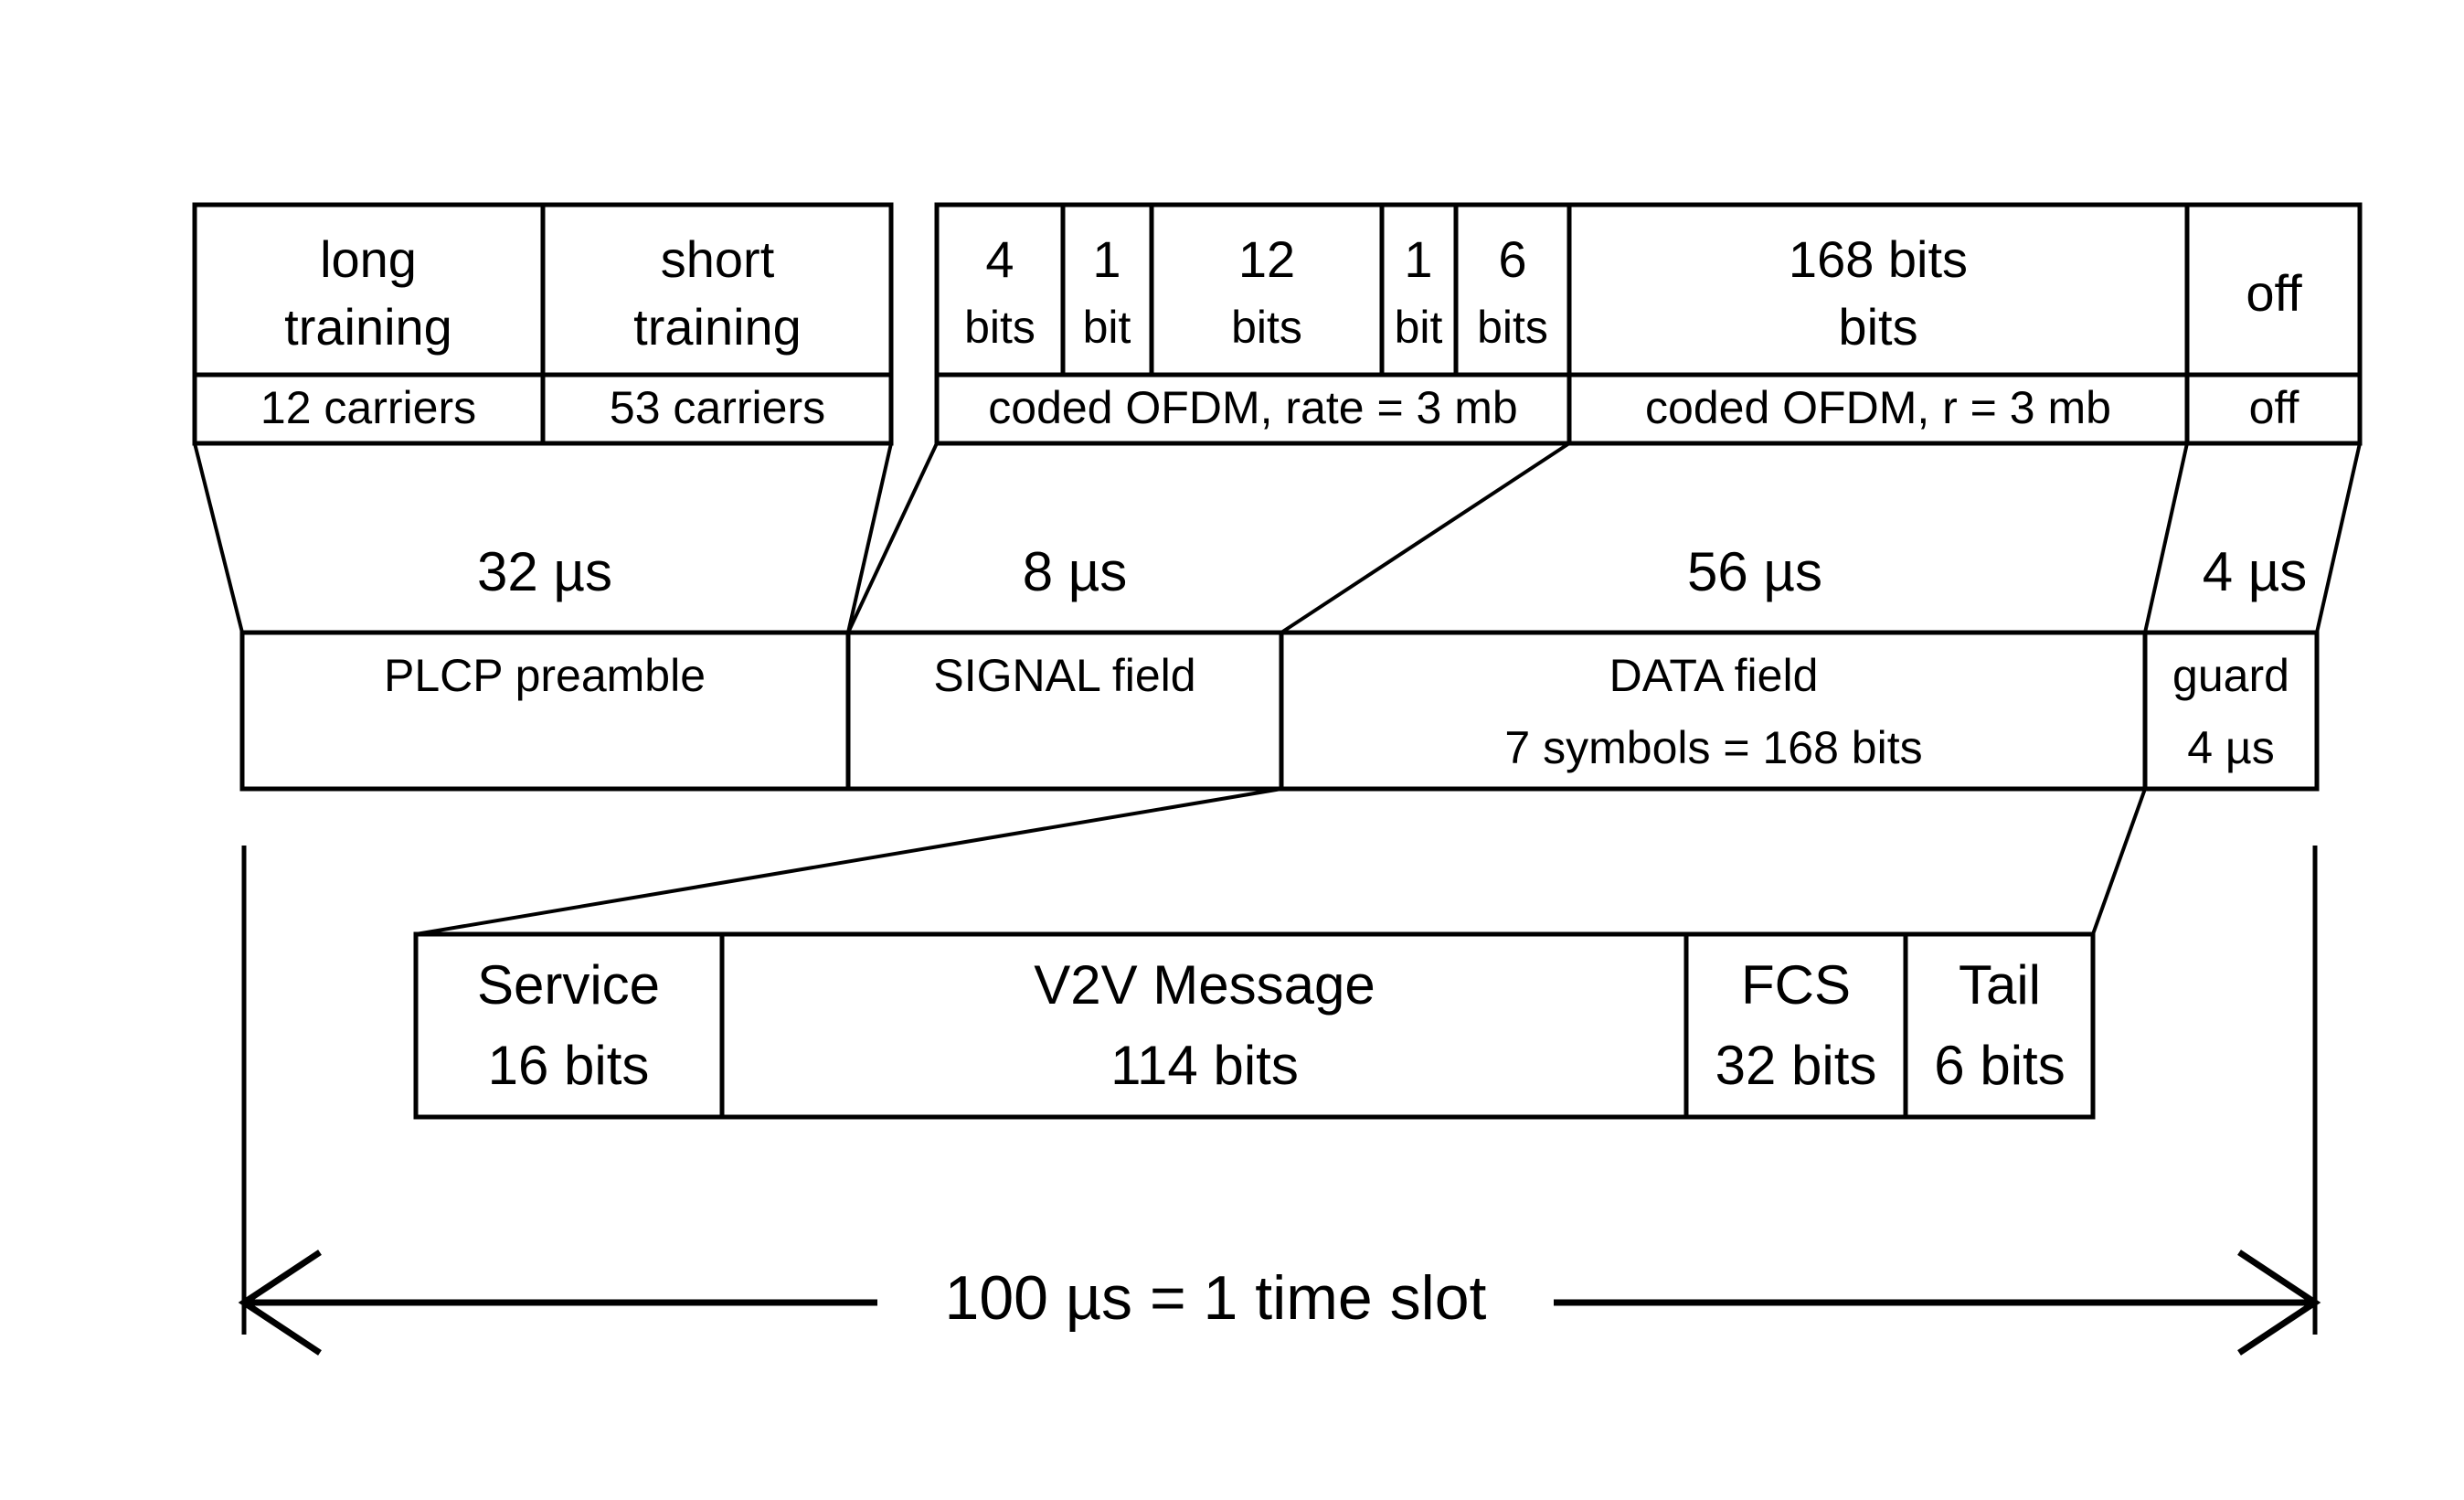 Image resolution: width=2464 pixels, height=1500 pixels. Describe the element at coordinates (1999, 1066) in the screenshot. I see `payload-tail-size: 6 bits` at that location.